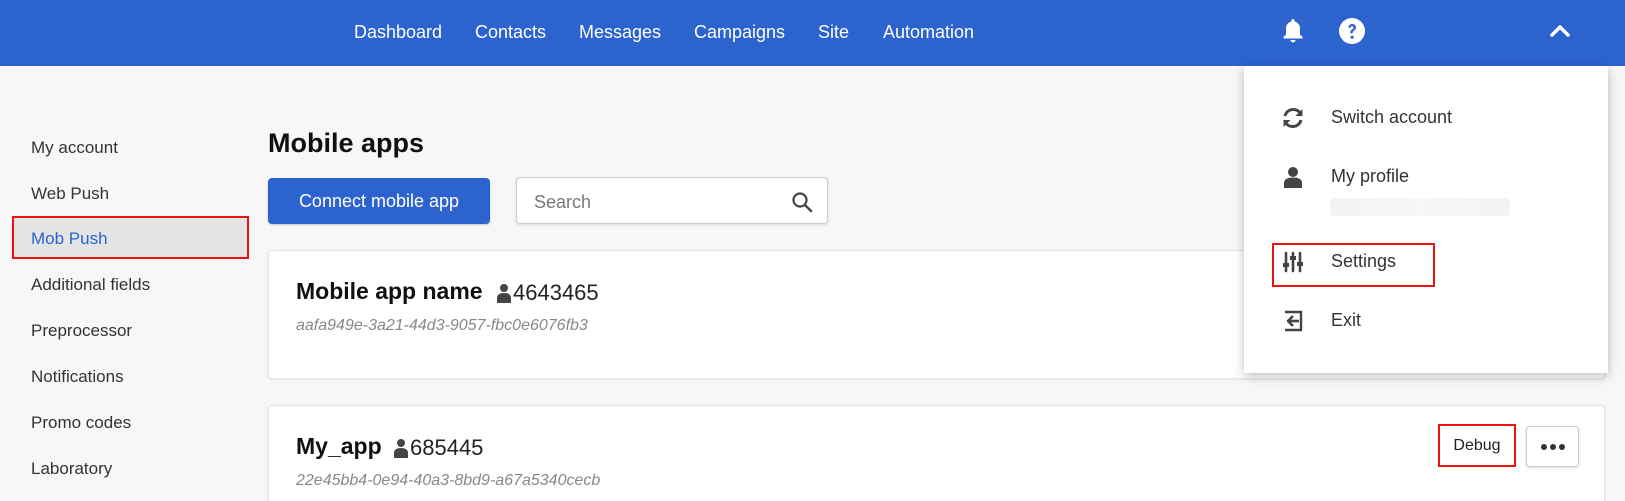  I want to click on menu-item-switch-account: Switch account, so click(1426, 118).